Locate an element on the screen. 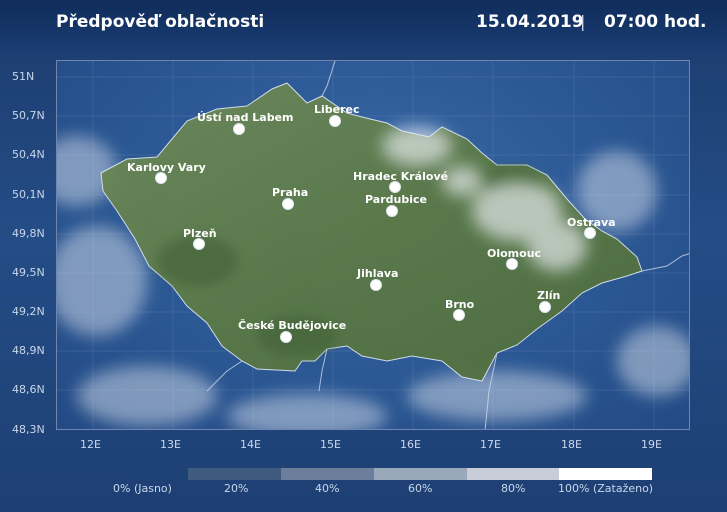 The width and height of the screenshot is (727, 512). city-marker-plzen is located at coordinates (199, 244).